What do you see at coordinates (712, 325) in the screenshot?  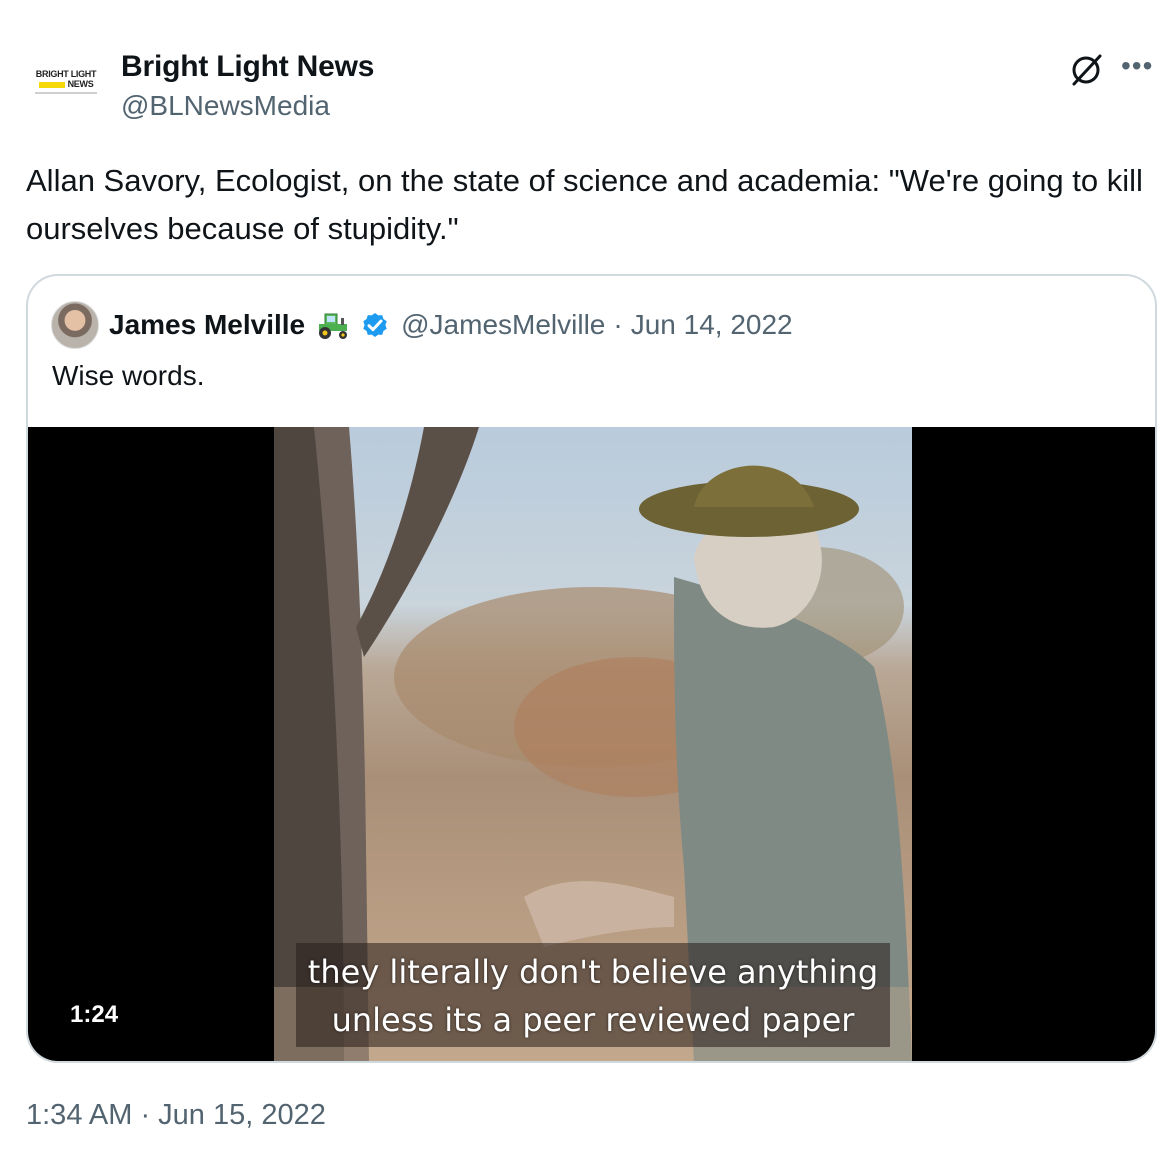 I see `quoted-tweet-date: Jun 14, 2022` at bounding box center [712, 325].